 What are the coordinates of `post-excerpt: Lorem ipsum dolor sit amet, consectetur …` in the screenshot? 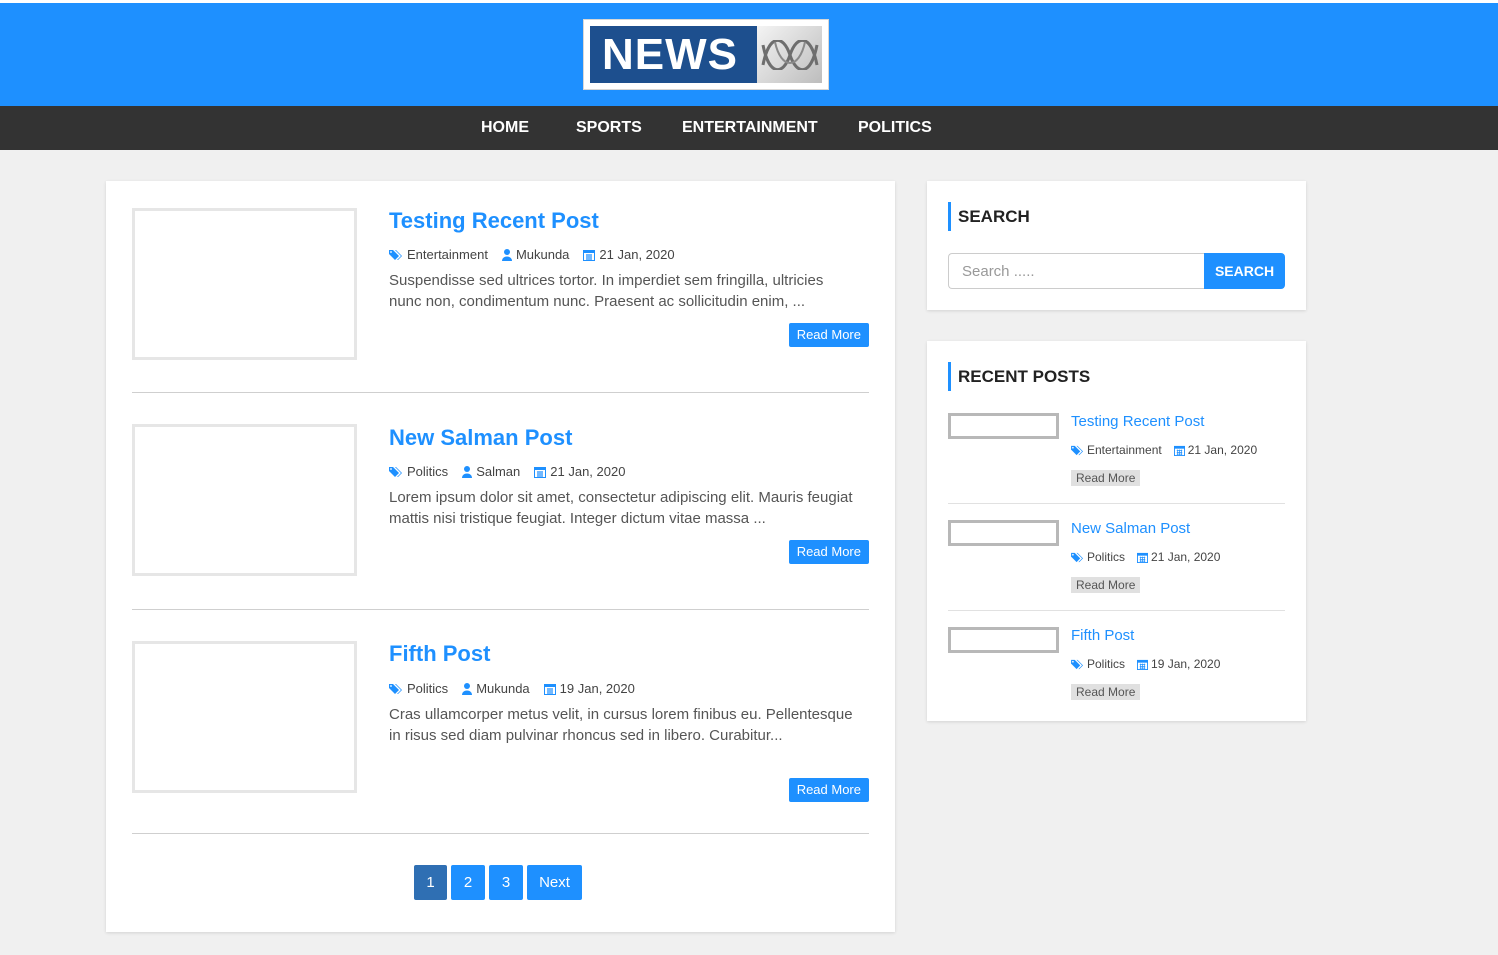 It's located at (621, 508).